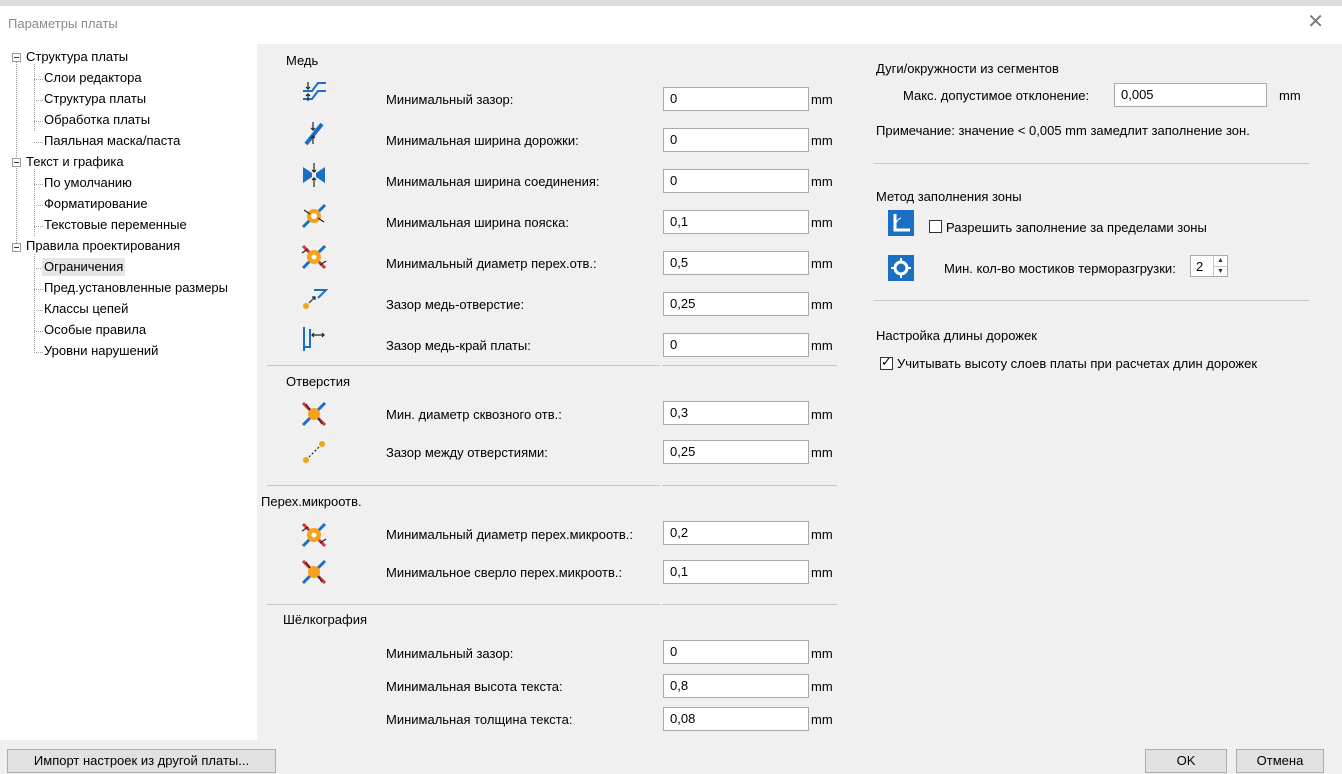 The image size is (1342, 774). I want to click on window-title: Параметры платы, so click(63, 23).